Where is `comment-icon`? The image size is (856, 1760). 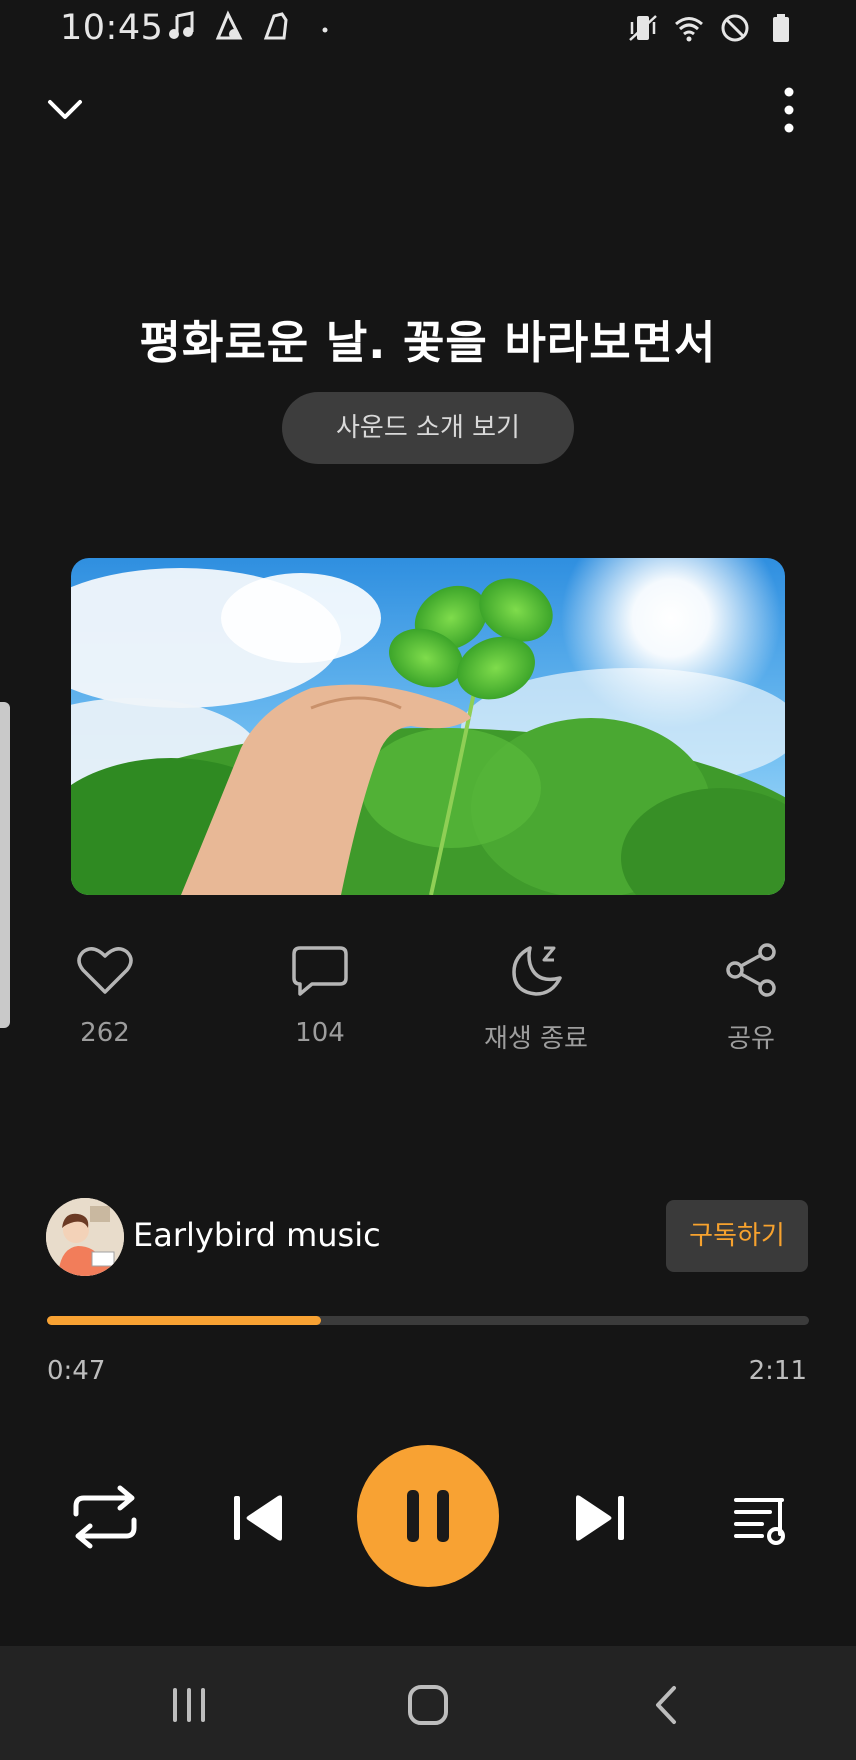
comment-icon is located at coordinates (320, 971).